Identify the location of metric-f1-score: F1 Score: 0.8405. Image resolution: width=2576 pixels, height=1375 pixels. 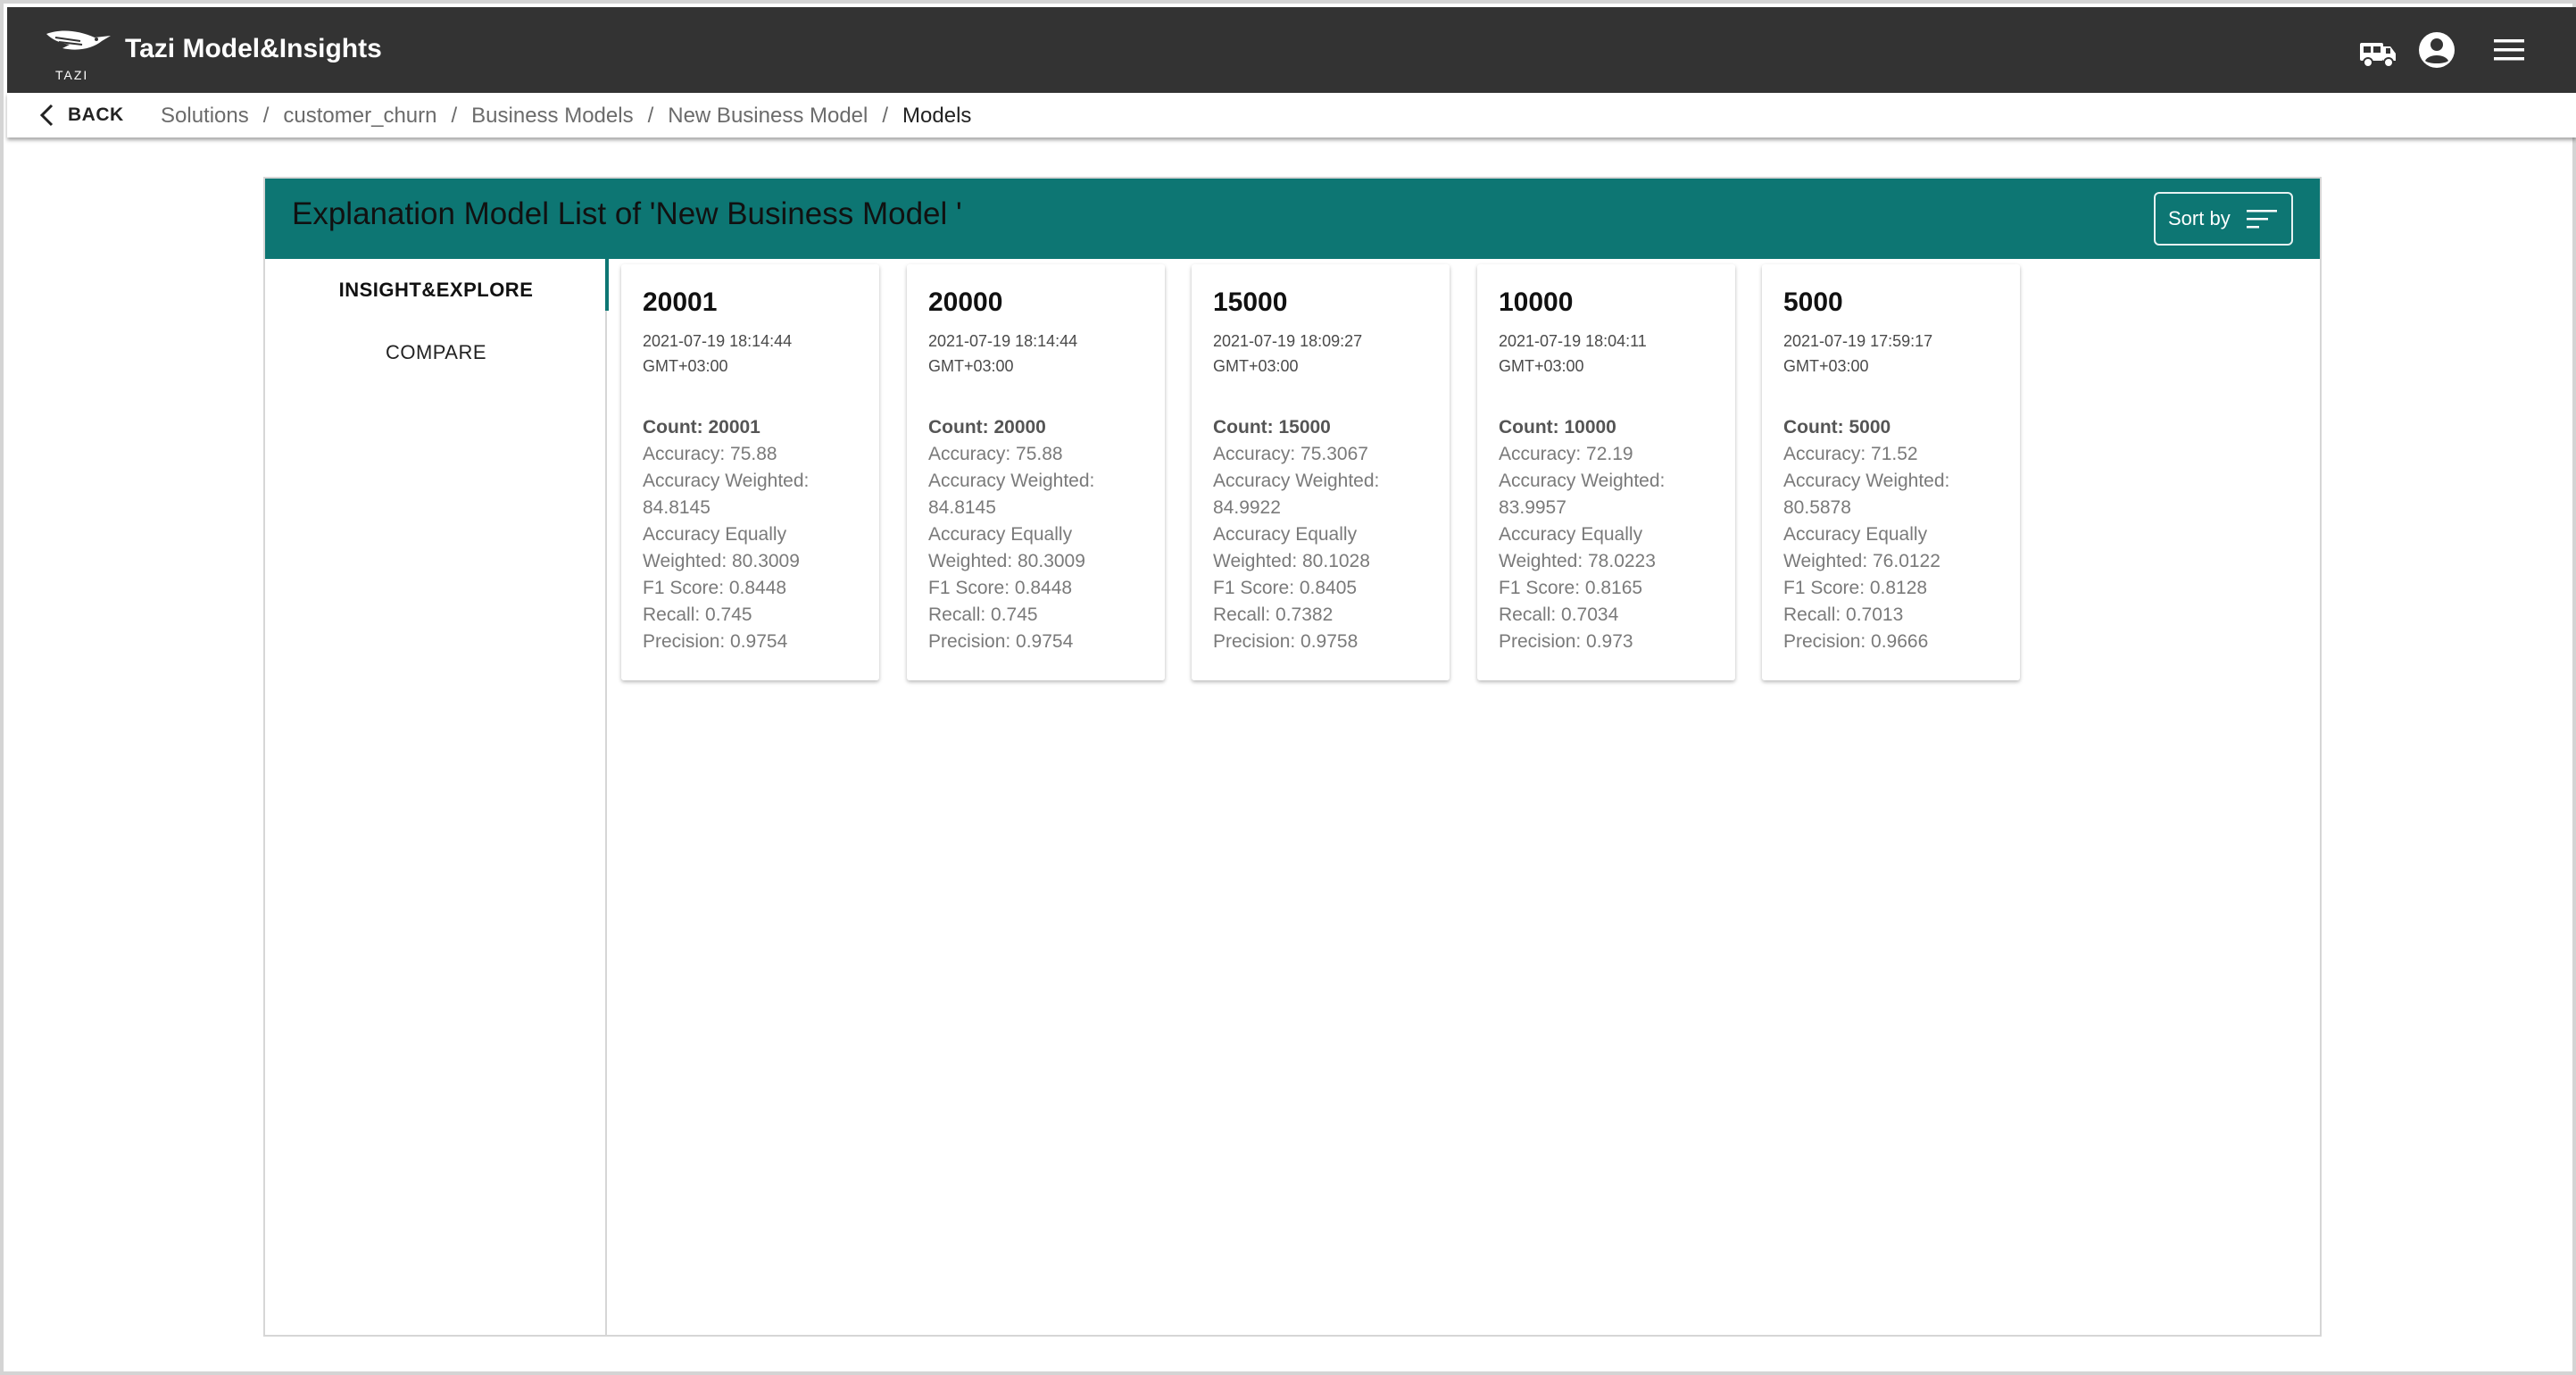
(1285, 588).